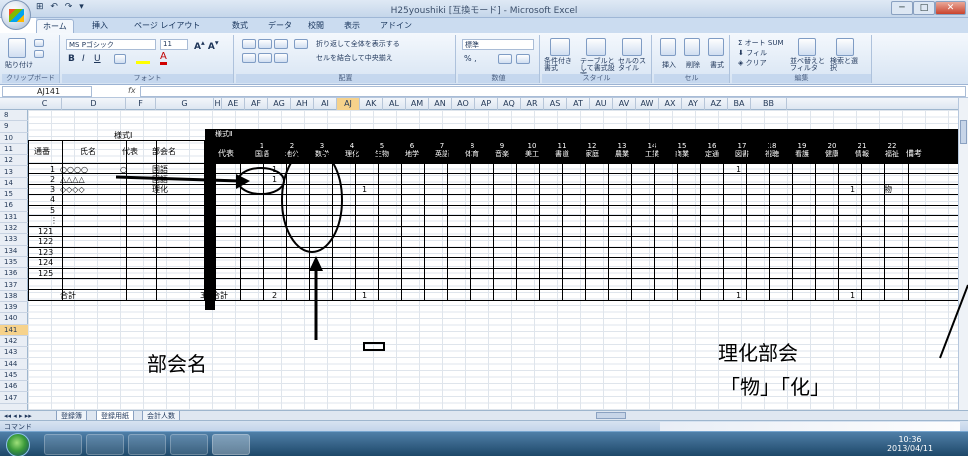 This screenshot has height=456, width=968. What do you see at coordinates (953, 321) in the screenshot?
I see `diagonal-line` at bounding box center [953, 321].